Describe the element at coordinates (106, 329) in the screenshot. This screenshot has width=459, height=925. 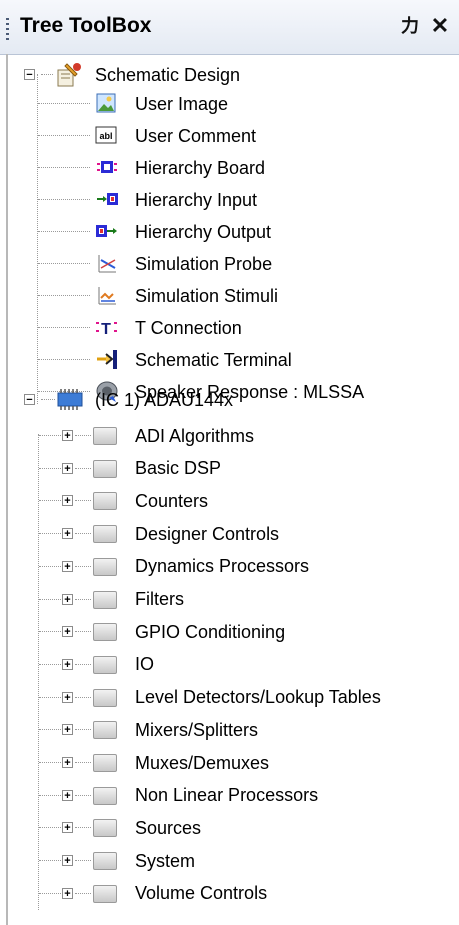
I see `svg-text: T` at that location.